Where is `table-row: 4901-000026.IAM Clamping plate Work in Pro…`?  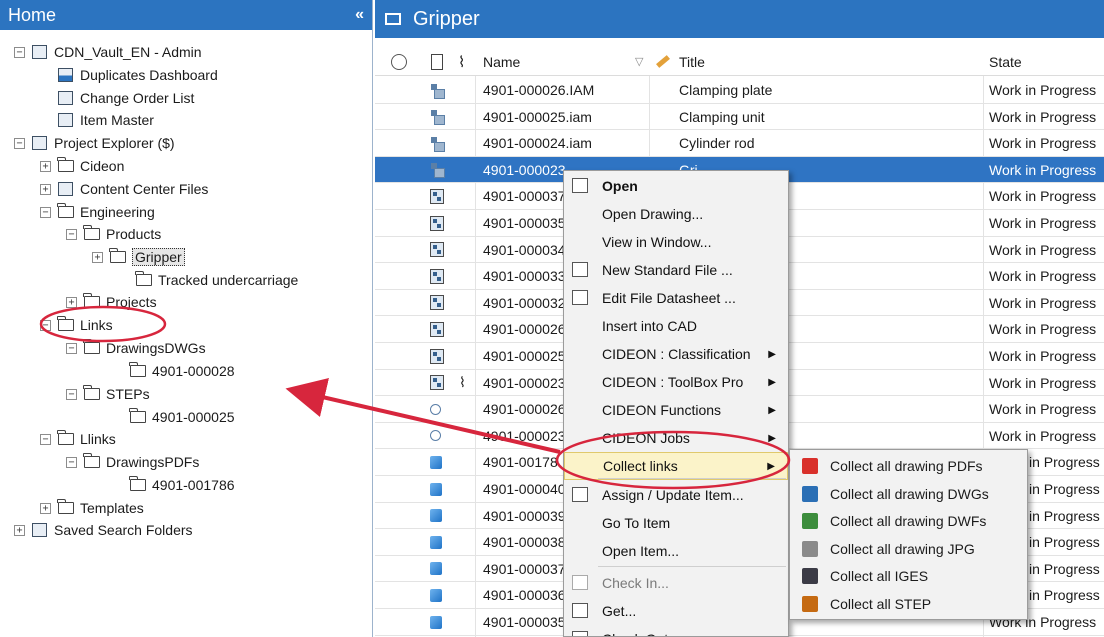 table-row: 4901-000026.IAM Clamping plate Work in Pro… is located at coordinates (739, 90).